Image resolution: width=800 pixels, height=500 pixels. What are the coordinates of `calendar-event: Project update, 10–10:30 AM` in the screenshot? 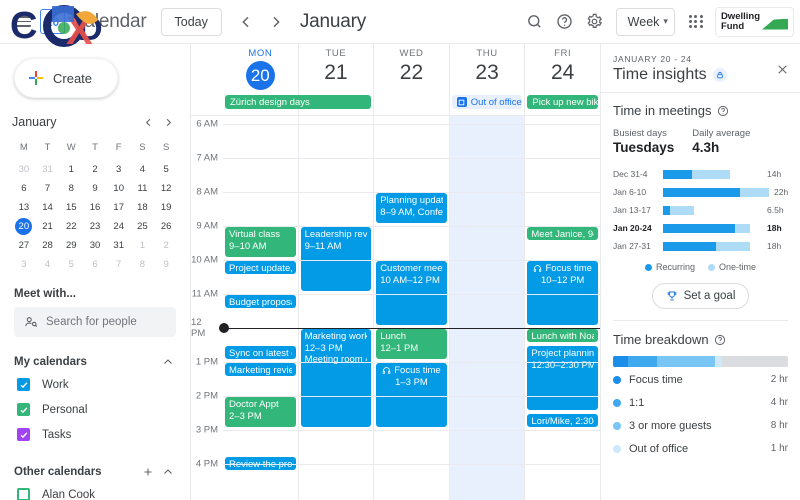 It's located at (260, 267).